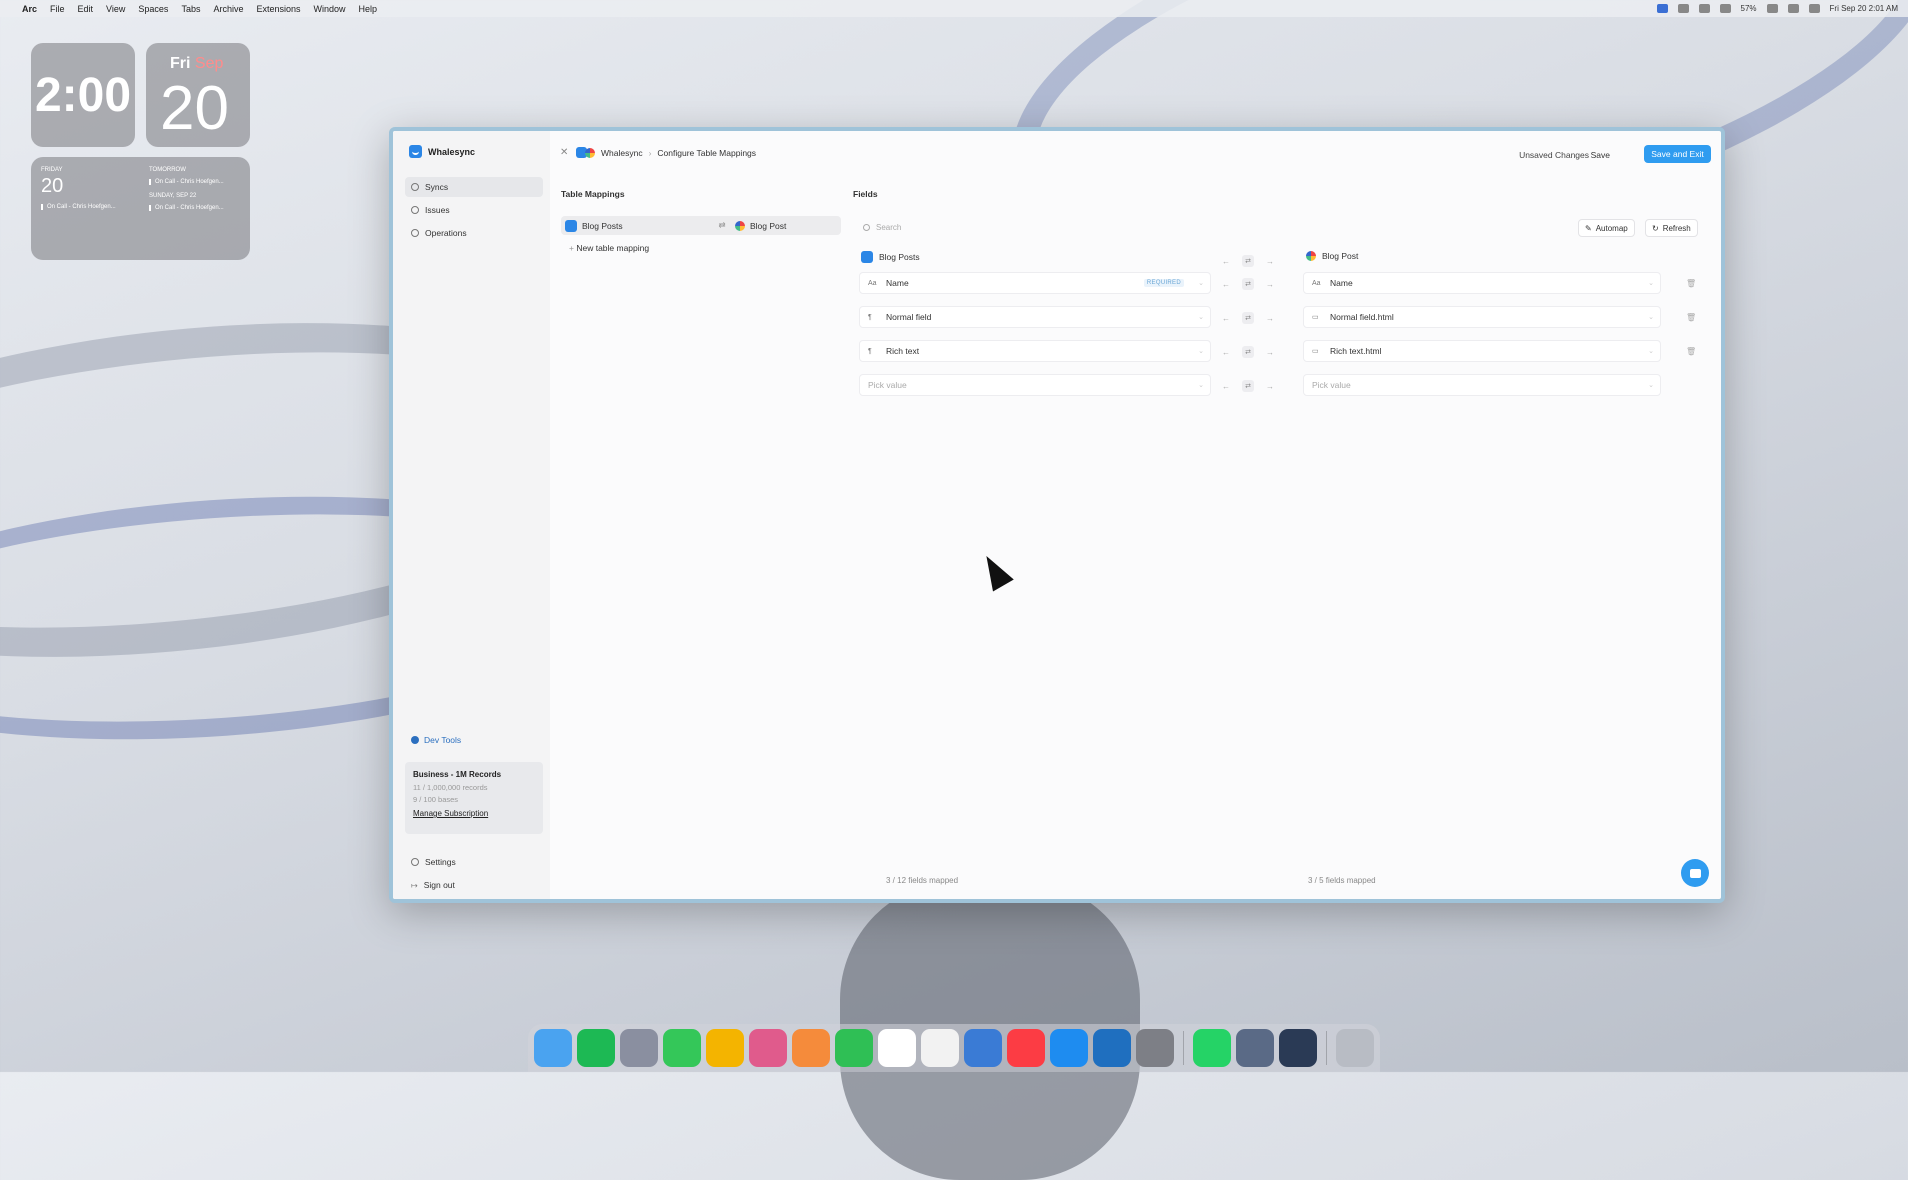 The image size is (1908, 1180). Describe the element at coordinates (1255, 1048) in the screenshot. I see `preview-icon` at that location.